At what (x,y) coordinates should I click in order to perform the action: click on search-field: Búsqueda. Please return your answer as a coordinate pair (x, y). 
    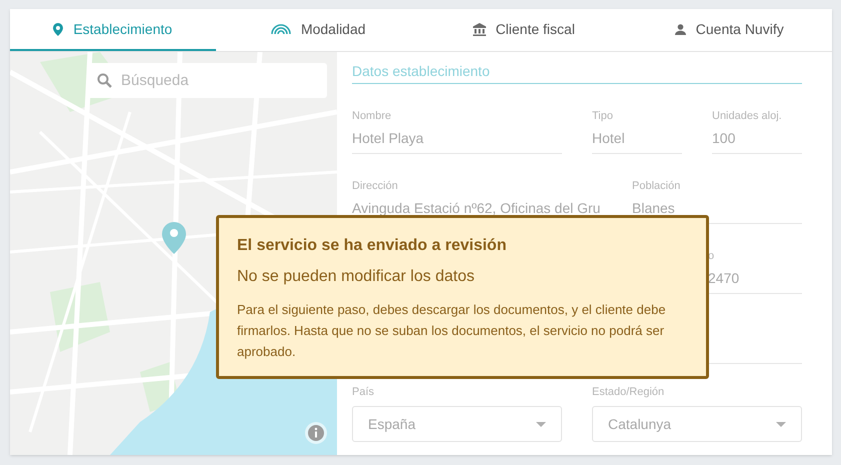
    Looking at the image, I should click on (207, 80).